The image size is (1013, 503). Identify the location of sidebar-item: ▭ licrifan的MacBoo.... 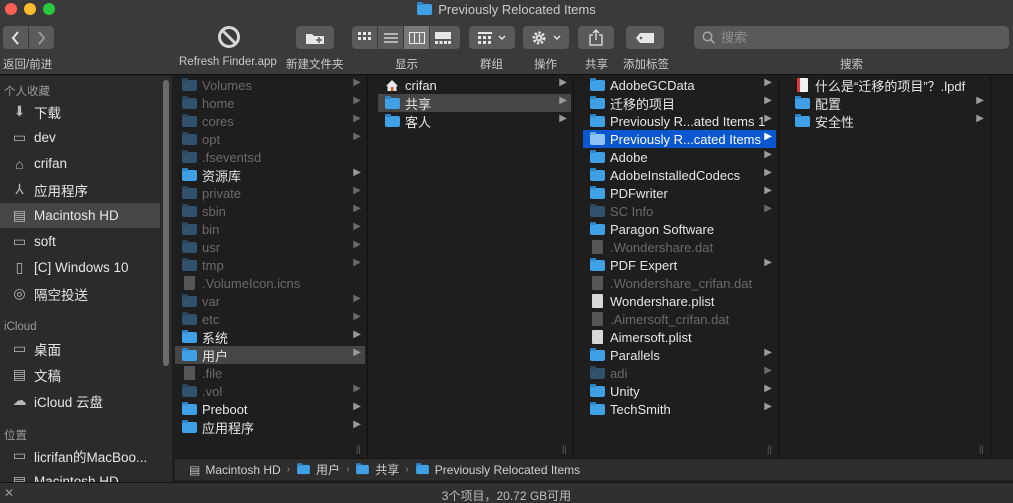
(80, 455).